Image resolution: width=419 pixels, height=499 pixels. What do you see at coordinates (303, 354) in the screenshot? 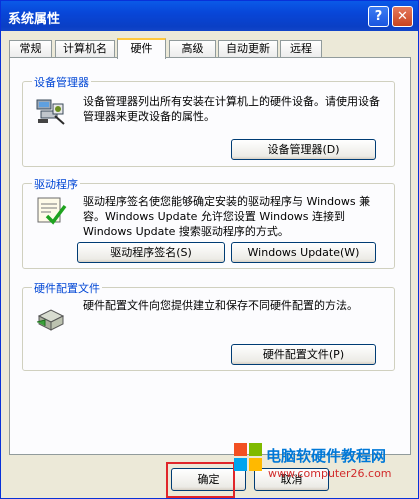
I see `hardware-profiles-button: 硬件配置文件(P)` at bounding box center [303, 354].